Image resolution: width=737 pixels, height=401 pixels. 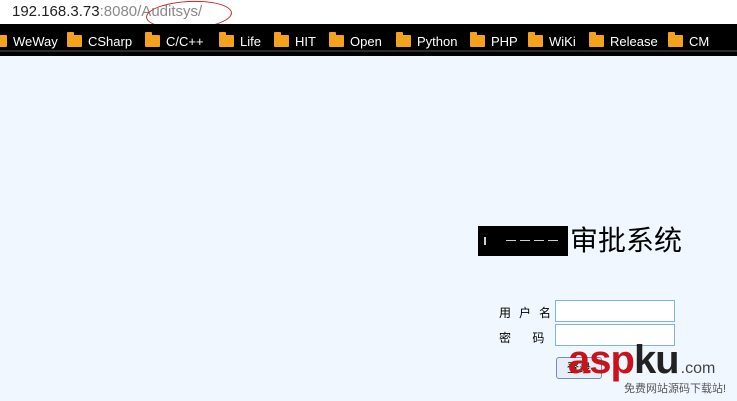 I want to click on bookmark-wiki: WiKi, so click(x=552, y=41).